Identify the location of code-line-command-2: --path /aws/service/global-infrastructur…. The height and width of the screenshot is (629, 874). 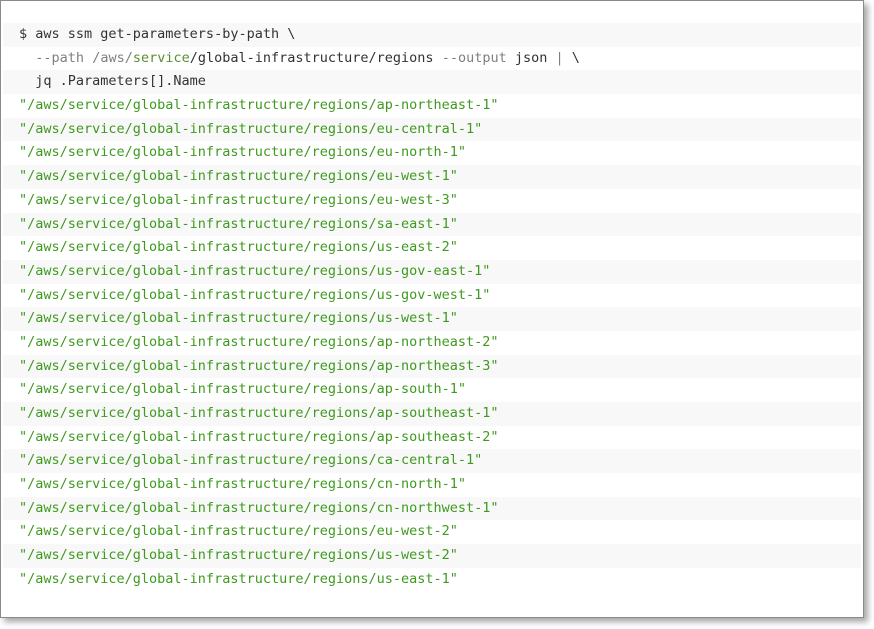
(432, 58).